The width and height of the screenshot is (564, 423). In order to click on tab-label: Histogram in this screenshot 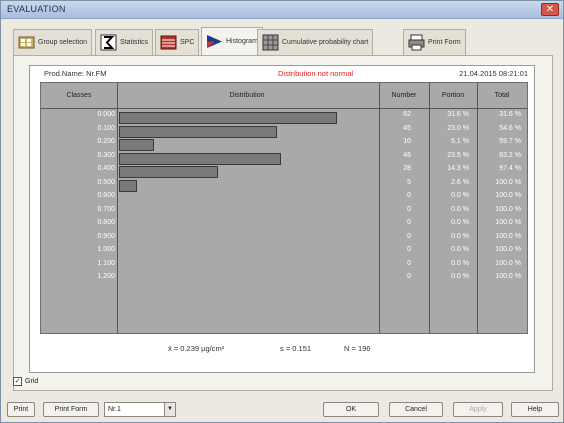, I will do `click(242, 41)`.